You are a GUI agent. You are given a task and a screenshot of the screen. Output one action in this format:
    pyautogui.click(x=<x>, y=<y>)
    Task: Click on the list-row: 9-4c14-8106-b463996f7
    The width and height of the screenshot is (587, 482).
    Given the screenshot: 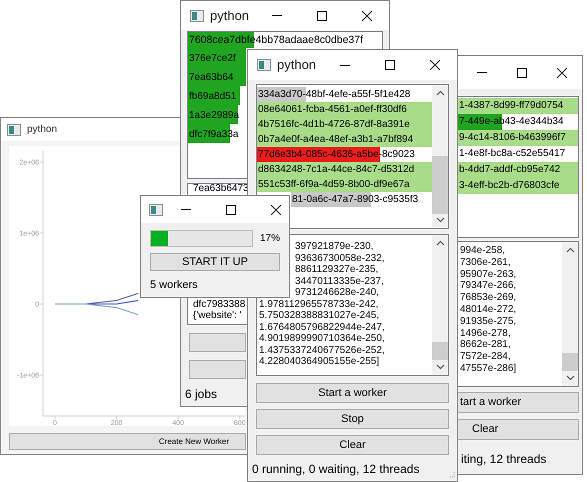 What is the action you would take?
    pyautogui.click(x=518, y=138)
    